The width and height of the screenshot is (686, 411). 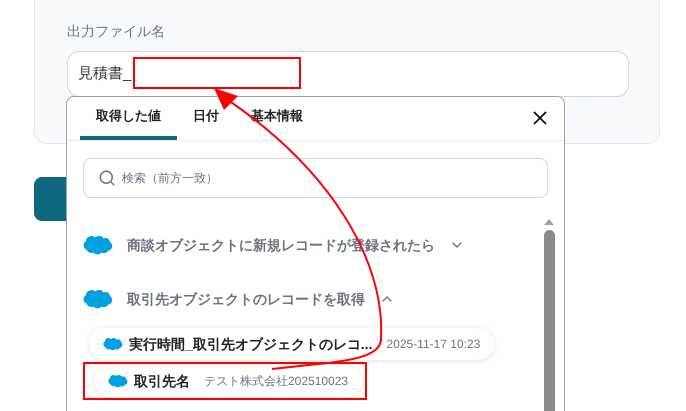 What do you see at coordinates (239, 299) in the screenshot?
I see `section-header: 取引先オブジェクトのレコードを取得` at bounding box center [239, 299].